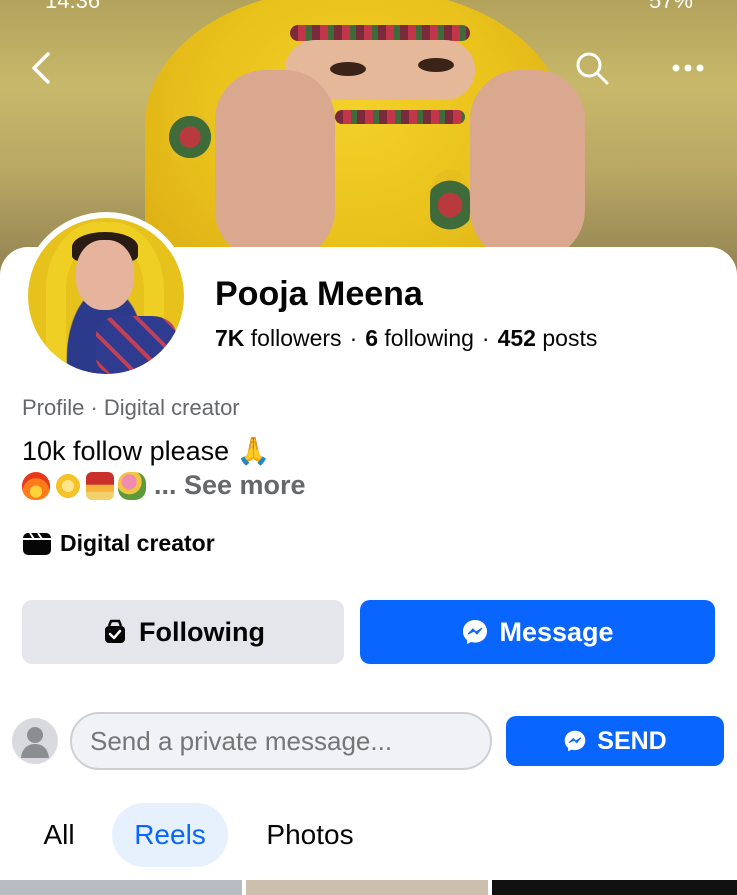 The width and height of the screenshot is (737, 895). I want to click on tab-all: All, so click(59, 835).